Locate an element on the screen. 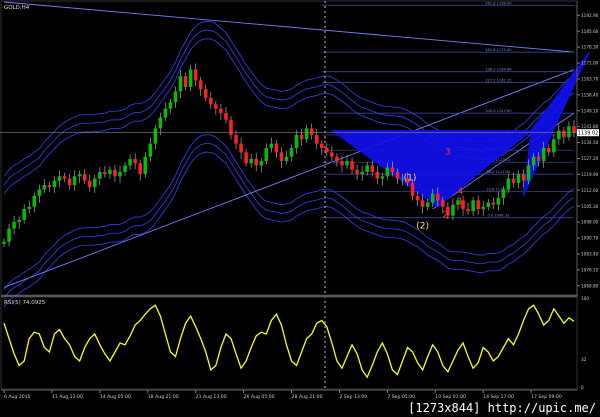 The width and height of the screenshot is (600, 417). price-tick-label: 1163.70 is located at coordinates (590, 79).